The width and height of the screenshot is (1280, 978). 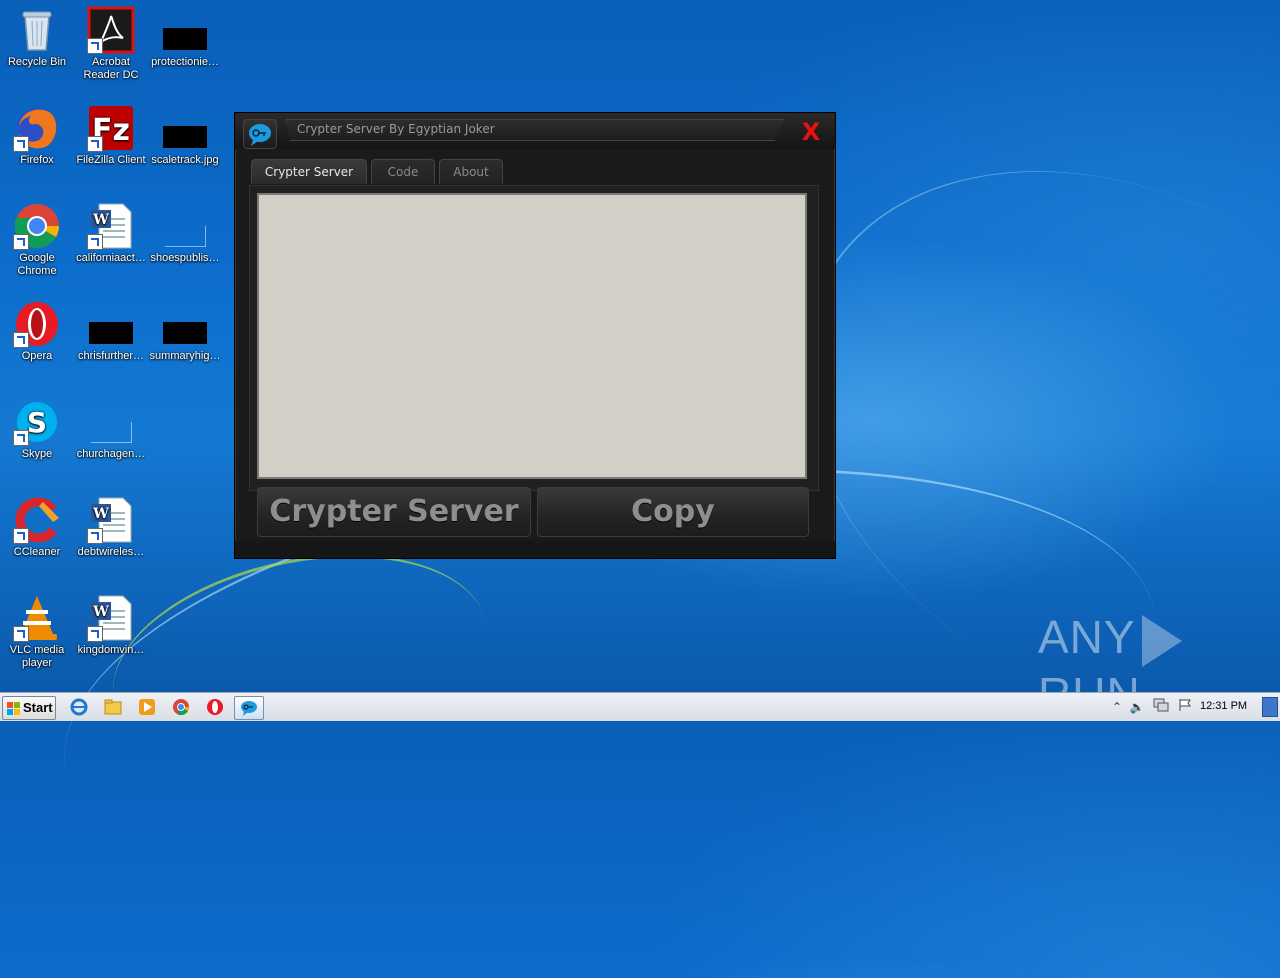 I want to click on start-button: Start, so click(x=29, y=708).